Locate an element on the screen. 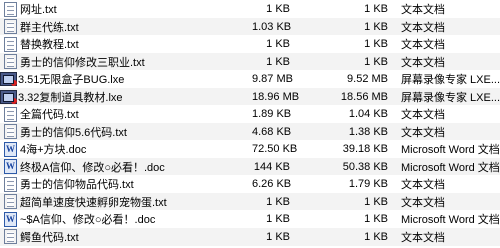 The width and height of the screenshot is (500, 248). file-name-cell: 勇士的信仰物品代码.txt is located at coordinates (126, 184).